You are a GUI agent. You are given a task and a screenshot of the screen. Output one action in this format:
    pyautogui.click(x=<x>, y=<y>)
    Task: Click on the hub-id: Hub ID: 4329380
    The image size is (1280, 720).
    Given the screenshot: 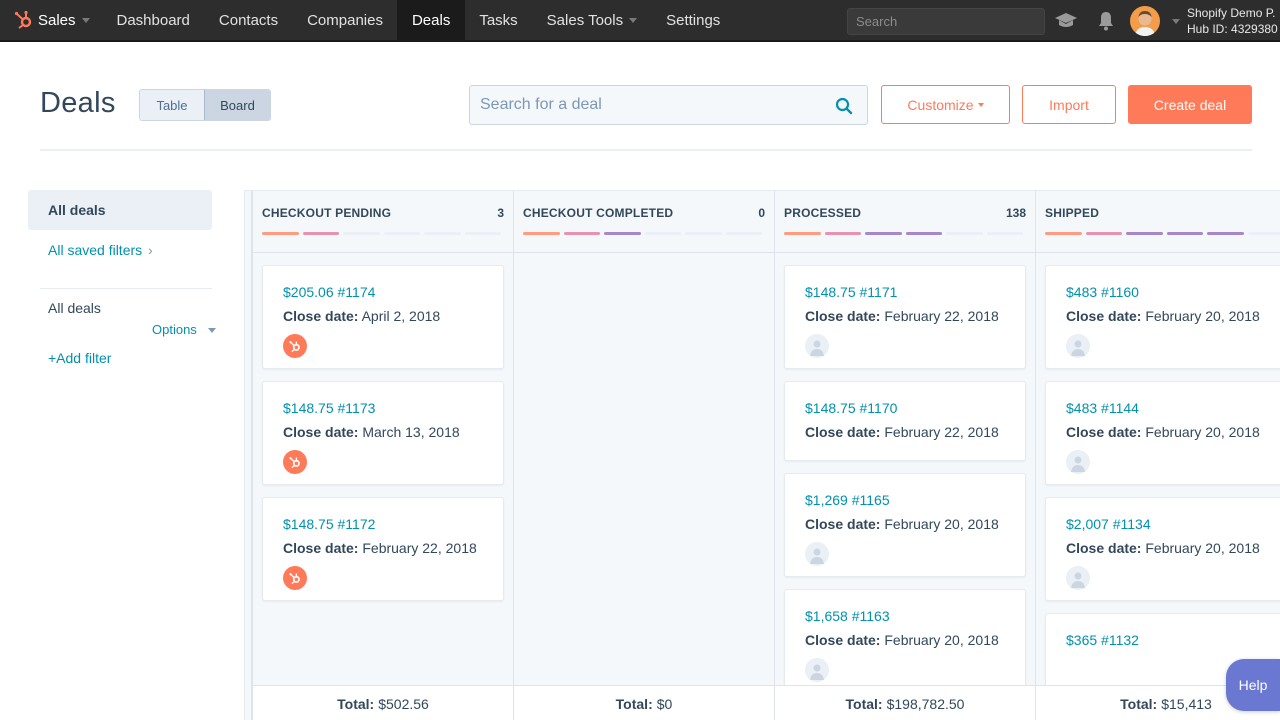 What is the action you would take?
    pyautogui.click(x=1232, y=29)
    